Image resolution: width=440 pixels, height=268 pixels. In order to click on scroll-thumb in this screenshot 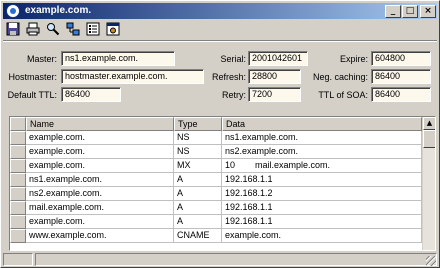, I will do `click(429, 139)`.